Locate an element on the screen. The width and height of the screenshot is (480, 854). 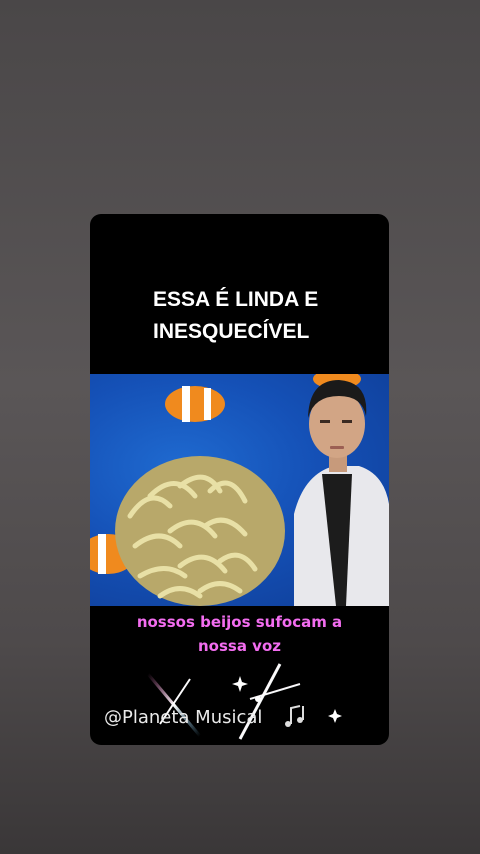
headline-line-2: INESQUECÍVEL is located at coordinates (231, 331).